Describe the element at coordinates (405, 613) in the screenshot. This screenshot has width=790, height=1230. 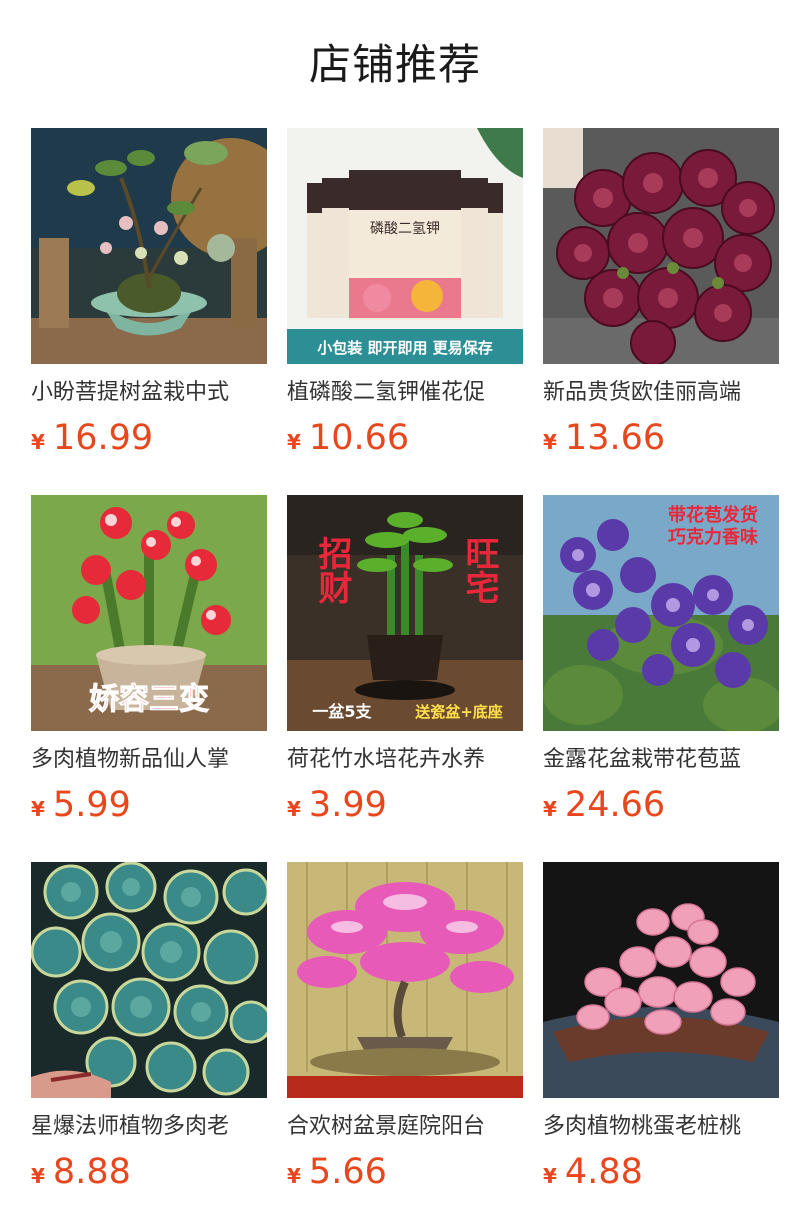
I see `product-image-lucky-bamboo: 招财 旺宅 一盆5支 送瓷盆+底座` at that location.